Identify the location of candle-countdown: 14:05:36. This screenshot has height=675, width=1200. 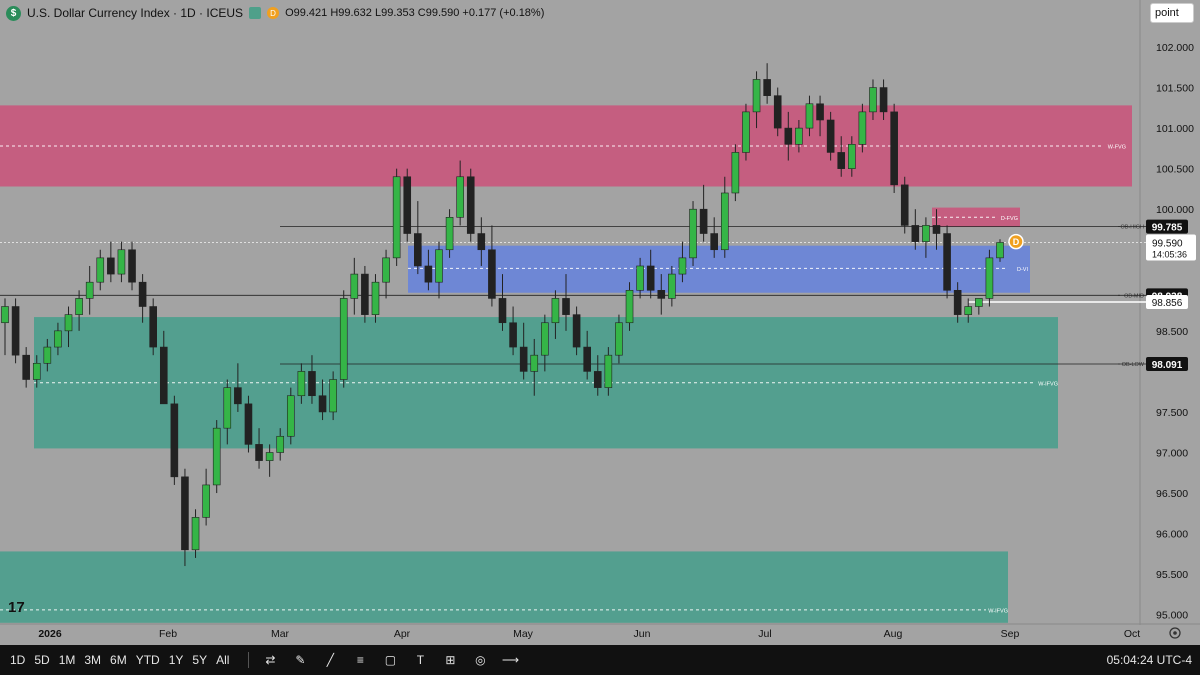
(1169, 254).